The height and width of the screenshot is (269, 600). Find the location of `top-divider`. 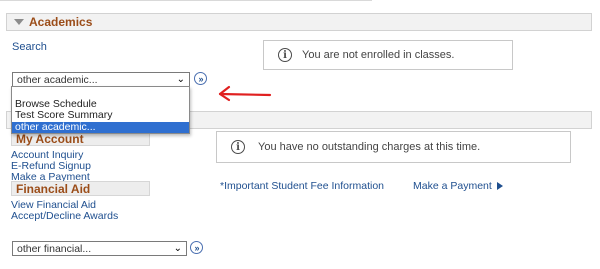

top-divider is located at coordinates (186, 0).